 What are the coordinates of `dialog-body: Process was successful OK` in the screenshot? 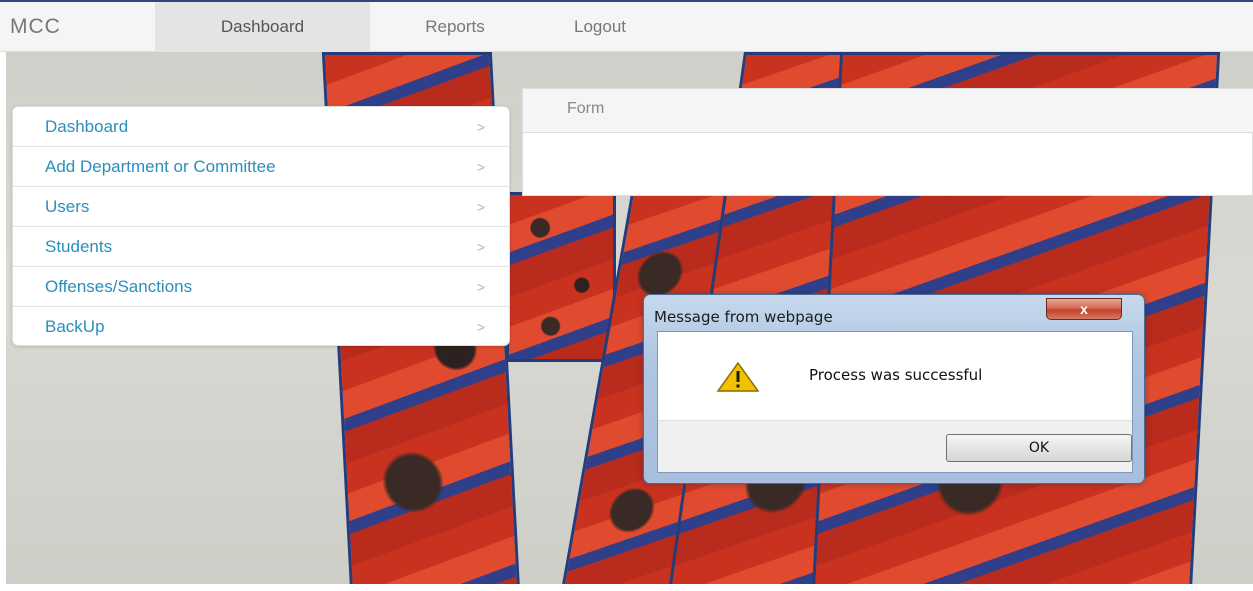 It's located at (895, 402).